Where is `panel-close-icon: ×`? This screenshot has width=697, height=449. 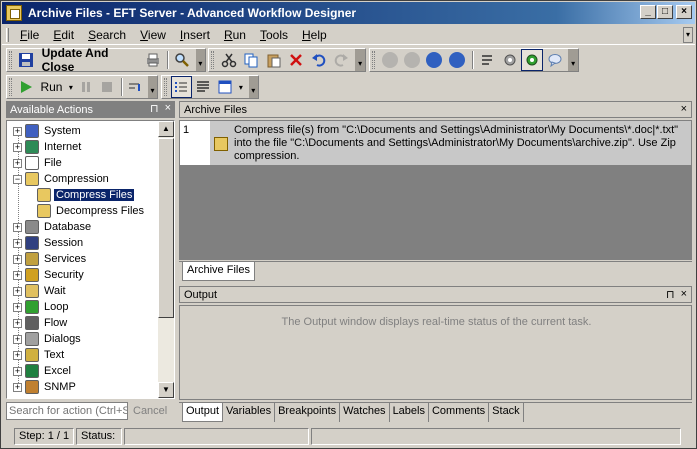 panel-close-icon: × is located at coordinates (168, 108).